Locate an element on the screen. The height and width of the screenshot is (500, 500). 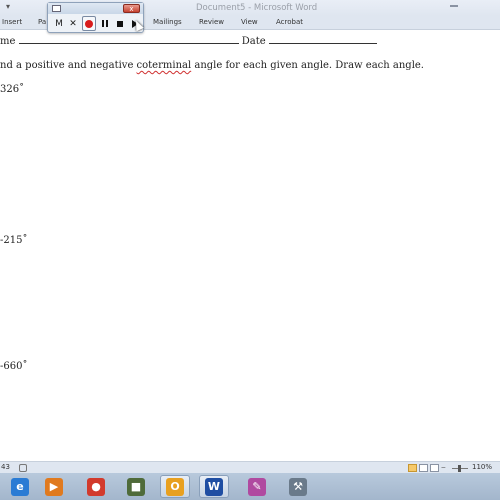
web-layout-view-icon is located at coordinates (434, 468).